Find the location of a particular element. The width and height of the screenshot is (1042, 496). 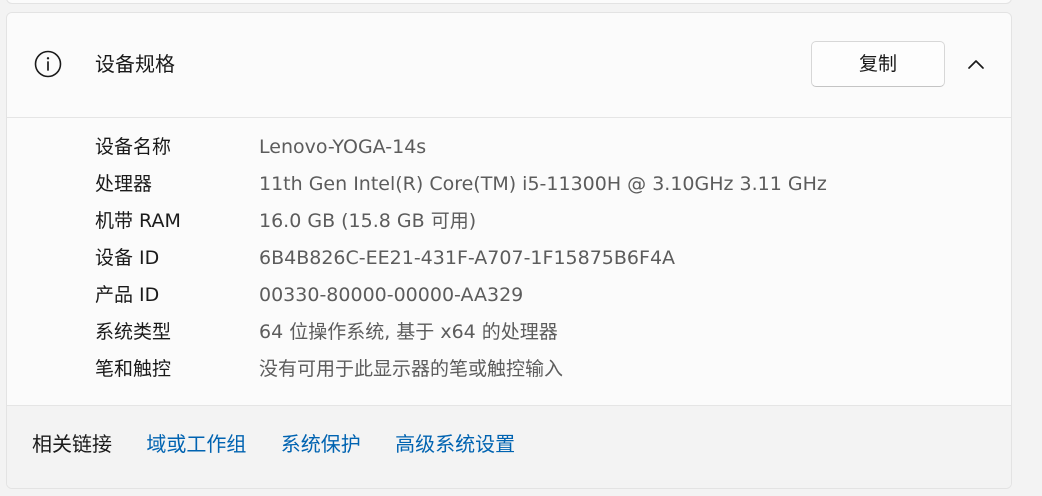

spec-row-system-type: 系统类型 64 位操作系统, 基于 x64 的处理器 is located at coordinates (535, 334).